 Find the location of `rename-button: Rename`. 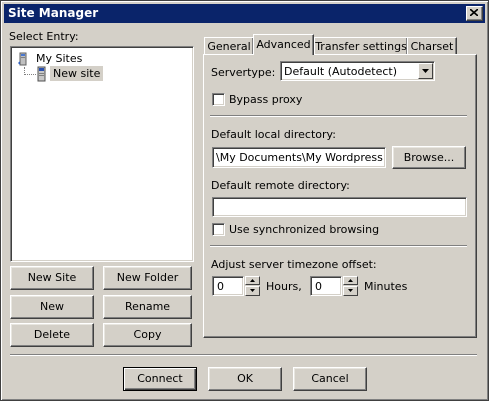

rename-button: Rename is located at coordinates (147, 307).